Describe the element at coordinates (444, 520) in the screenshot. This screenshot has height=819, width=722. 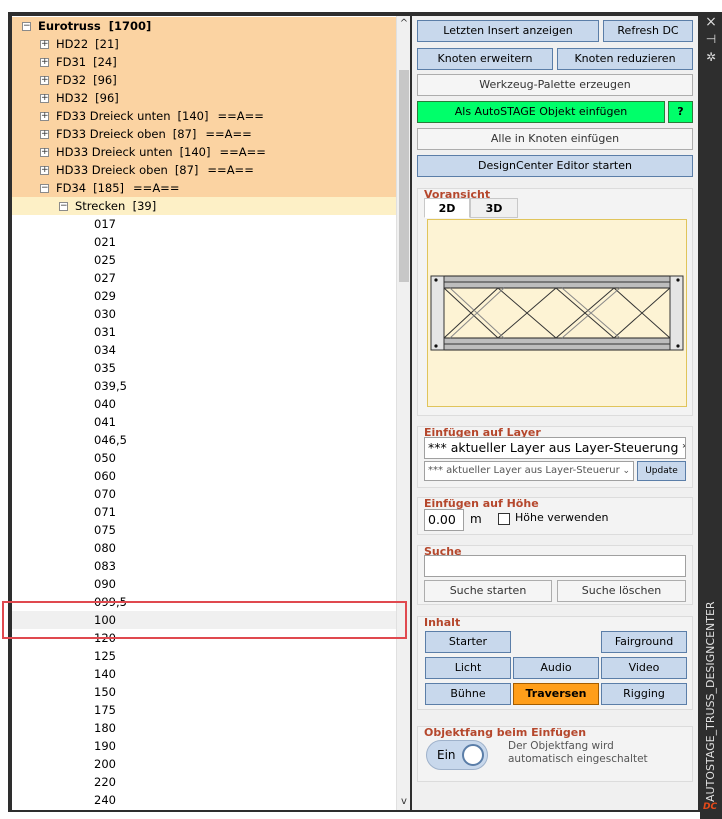
I see `height-input: 0.00` at that location.